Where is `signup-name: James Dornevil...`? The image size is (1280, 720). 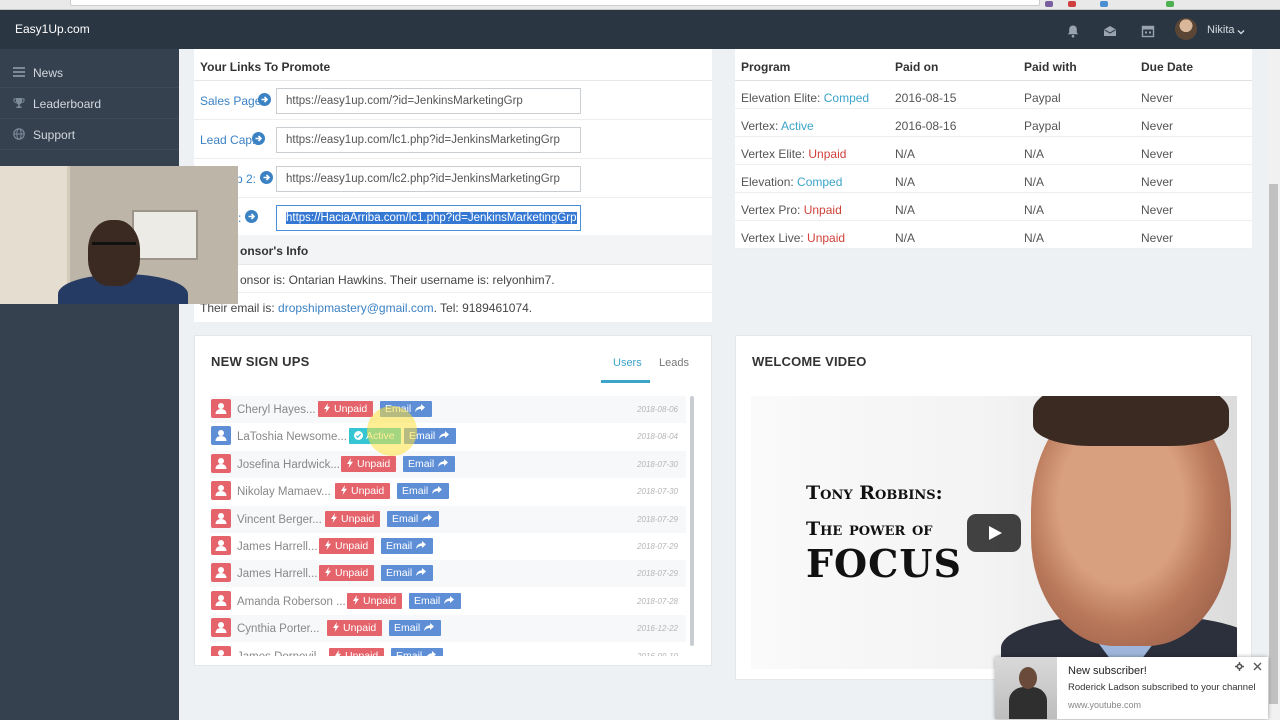 signup-name: James Dornevil... is located at coordinates (281, 653).